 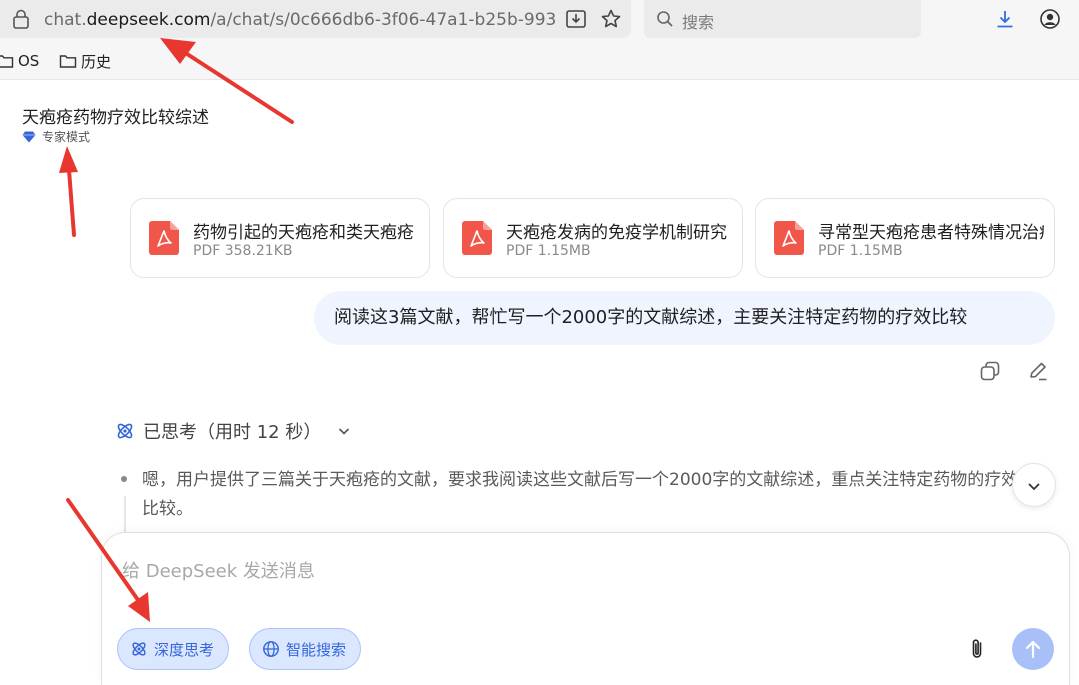 I want to click on bookmark-folder-os: OS, so click(x=19, y=61).